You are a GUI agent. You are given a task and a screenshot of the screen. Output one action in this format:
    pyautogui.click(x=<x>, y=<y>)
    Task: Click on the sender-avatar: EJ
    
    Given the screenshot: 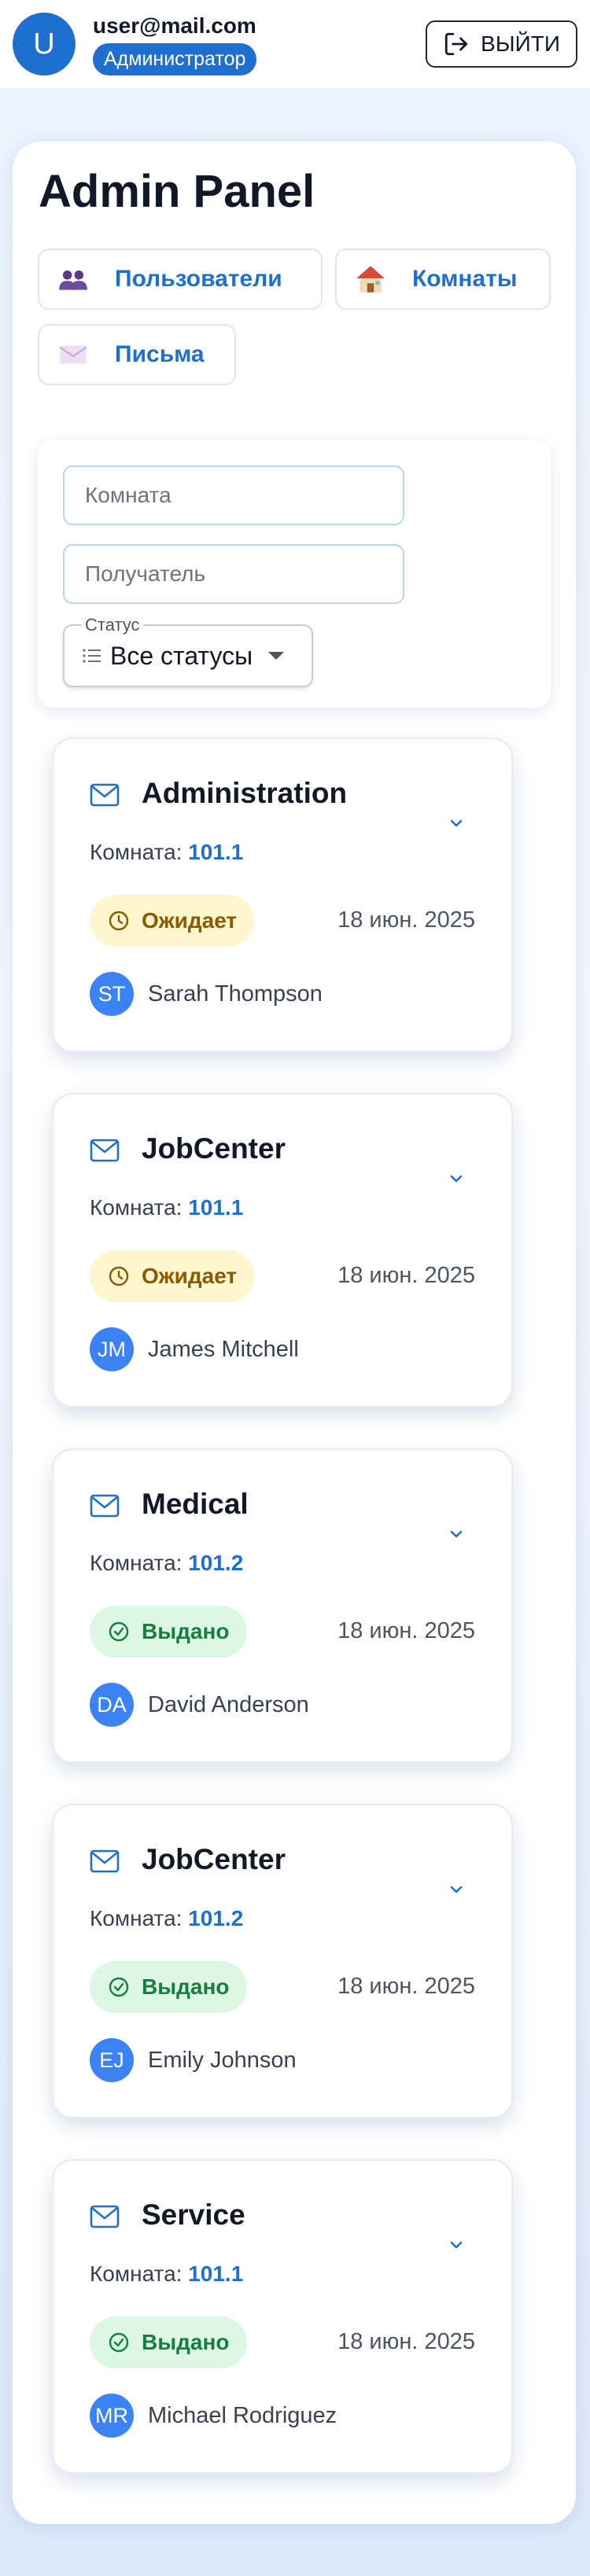 What is the action you would take?
    pyautogui.click(x=112, y=2060)
    